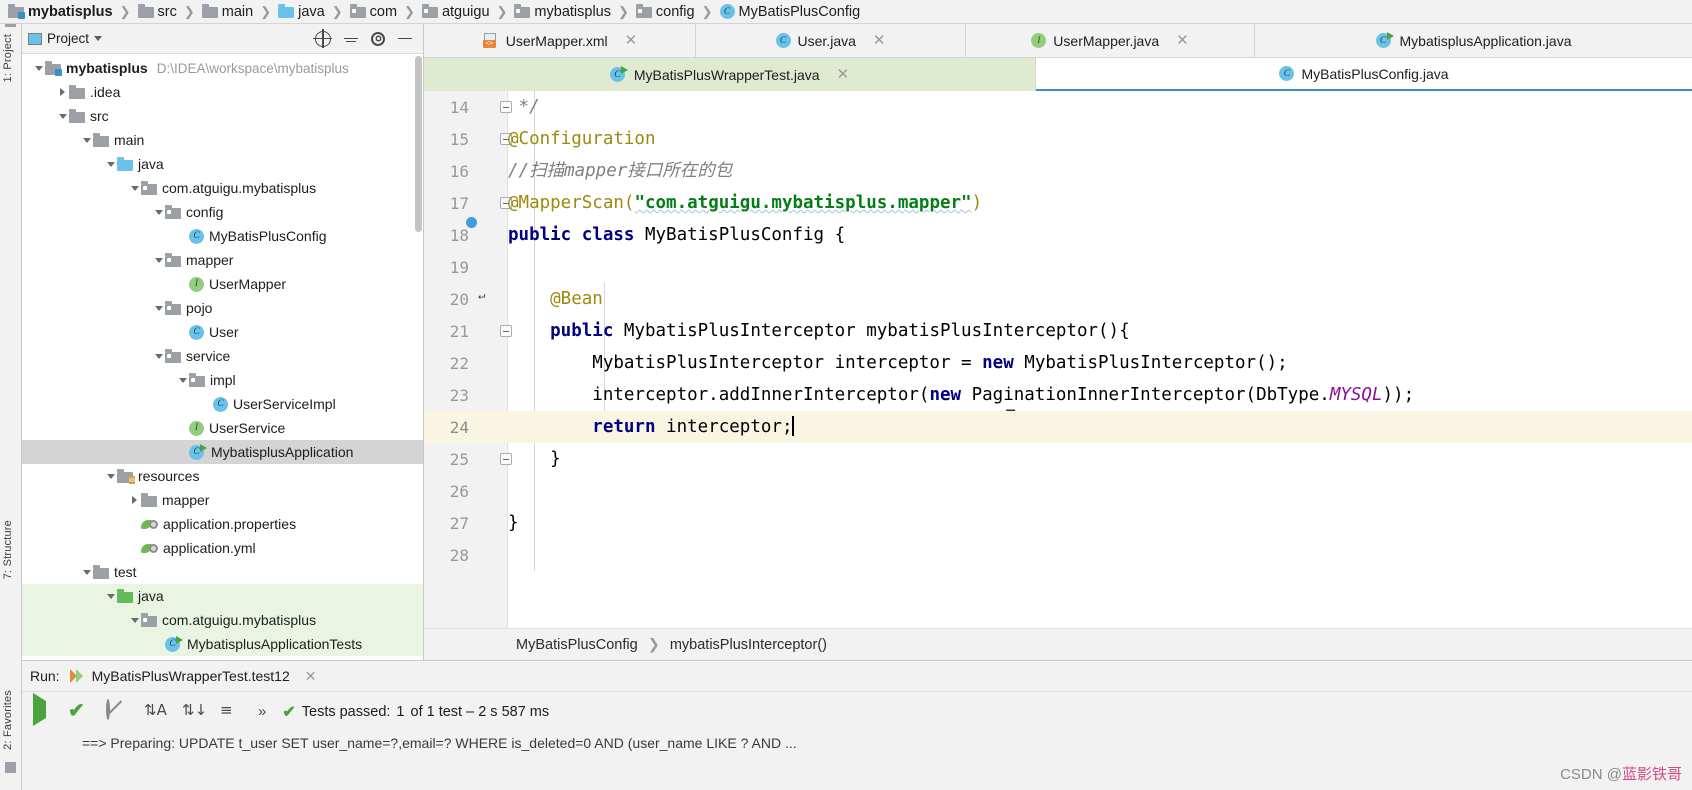 The width and height of the screenshot is (1692, 790). What do you see at coordinates (405, 39) in the screenshot?
I see `hide-panel-icon` at bounding box center [405, 39].